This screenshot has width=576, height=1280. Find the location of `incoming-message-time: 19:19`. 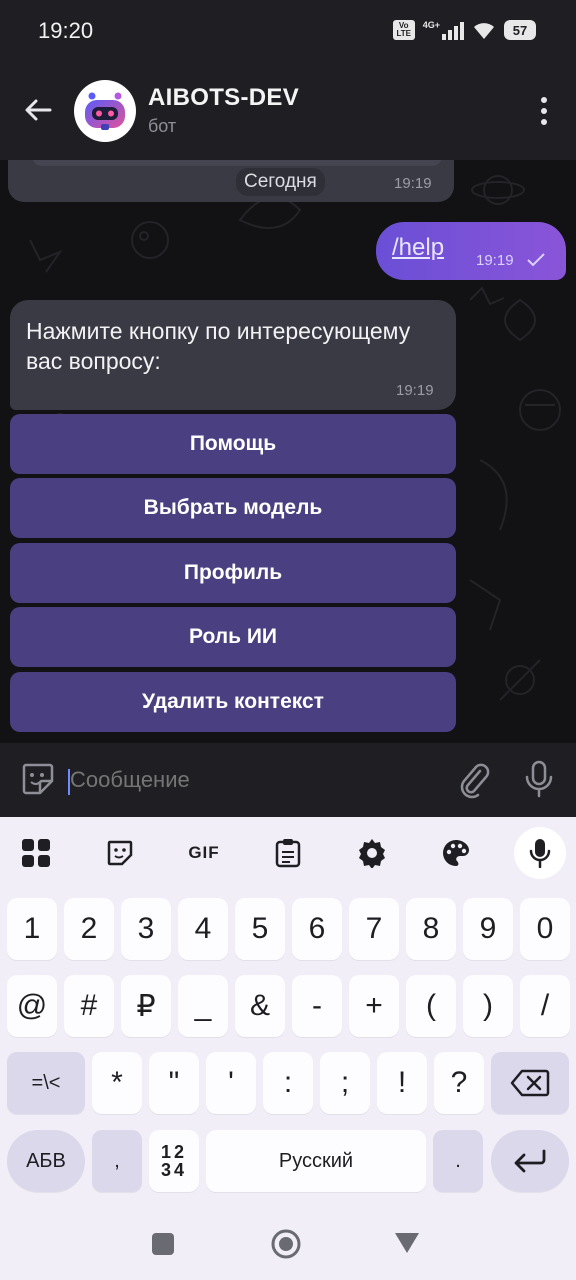

incoming-message-time: 19:19 is located at coordinates (415, 390).